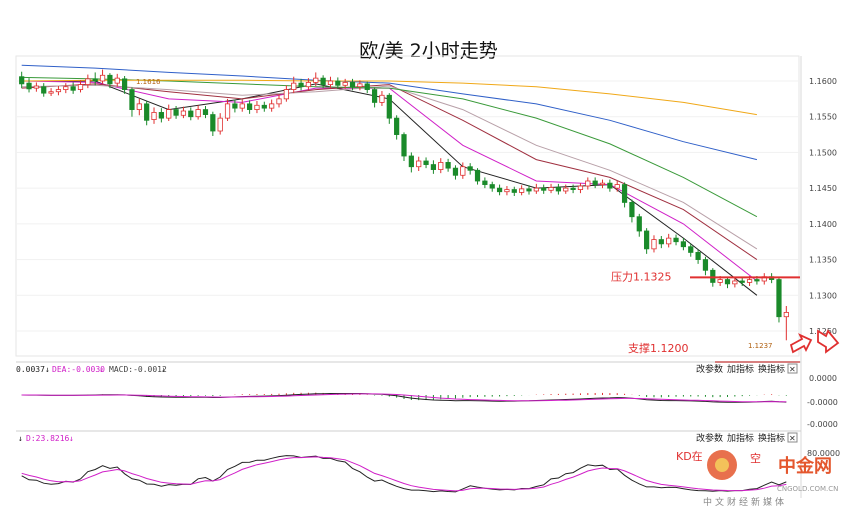 This screenshot has width=857, height=519. What do you see at coordinates (822, 402) in the screenshot?
I see `macd-axis-tick: -0.0000` at bounding box center [822, 402].